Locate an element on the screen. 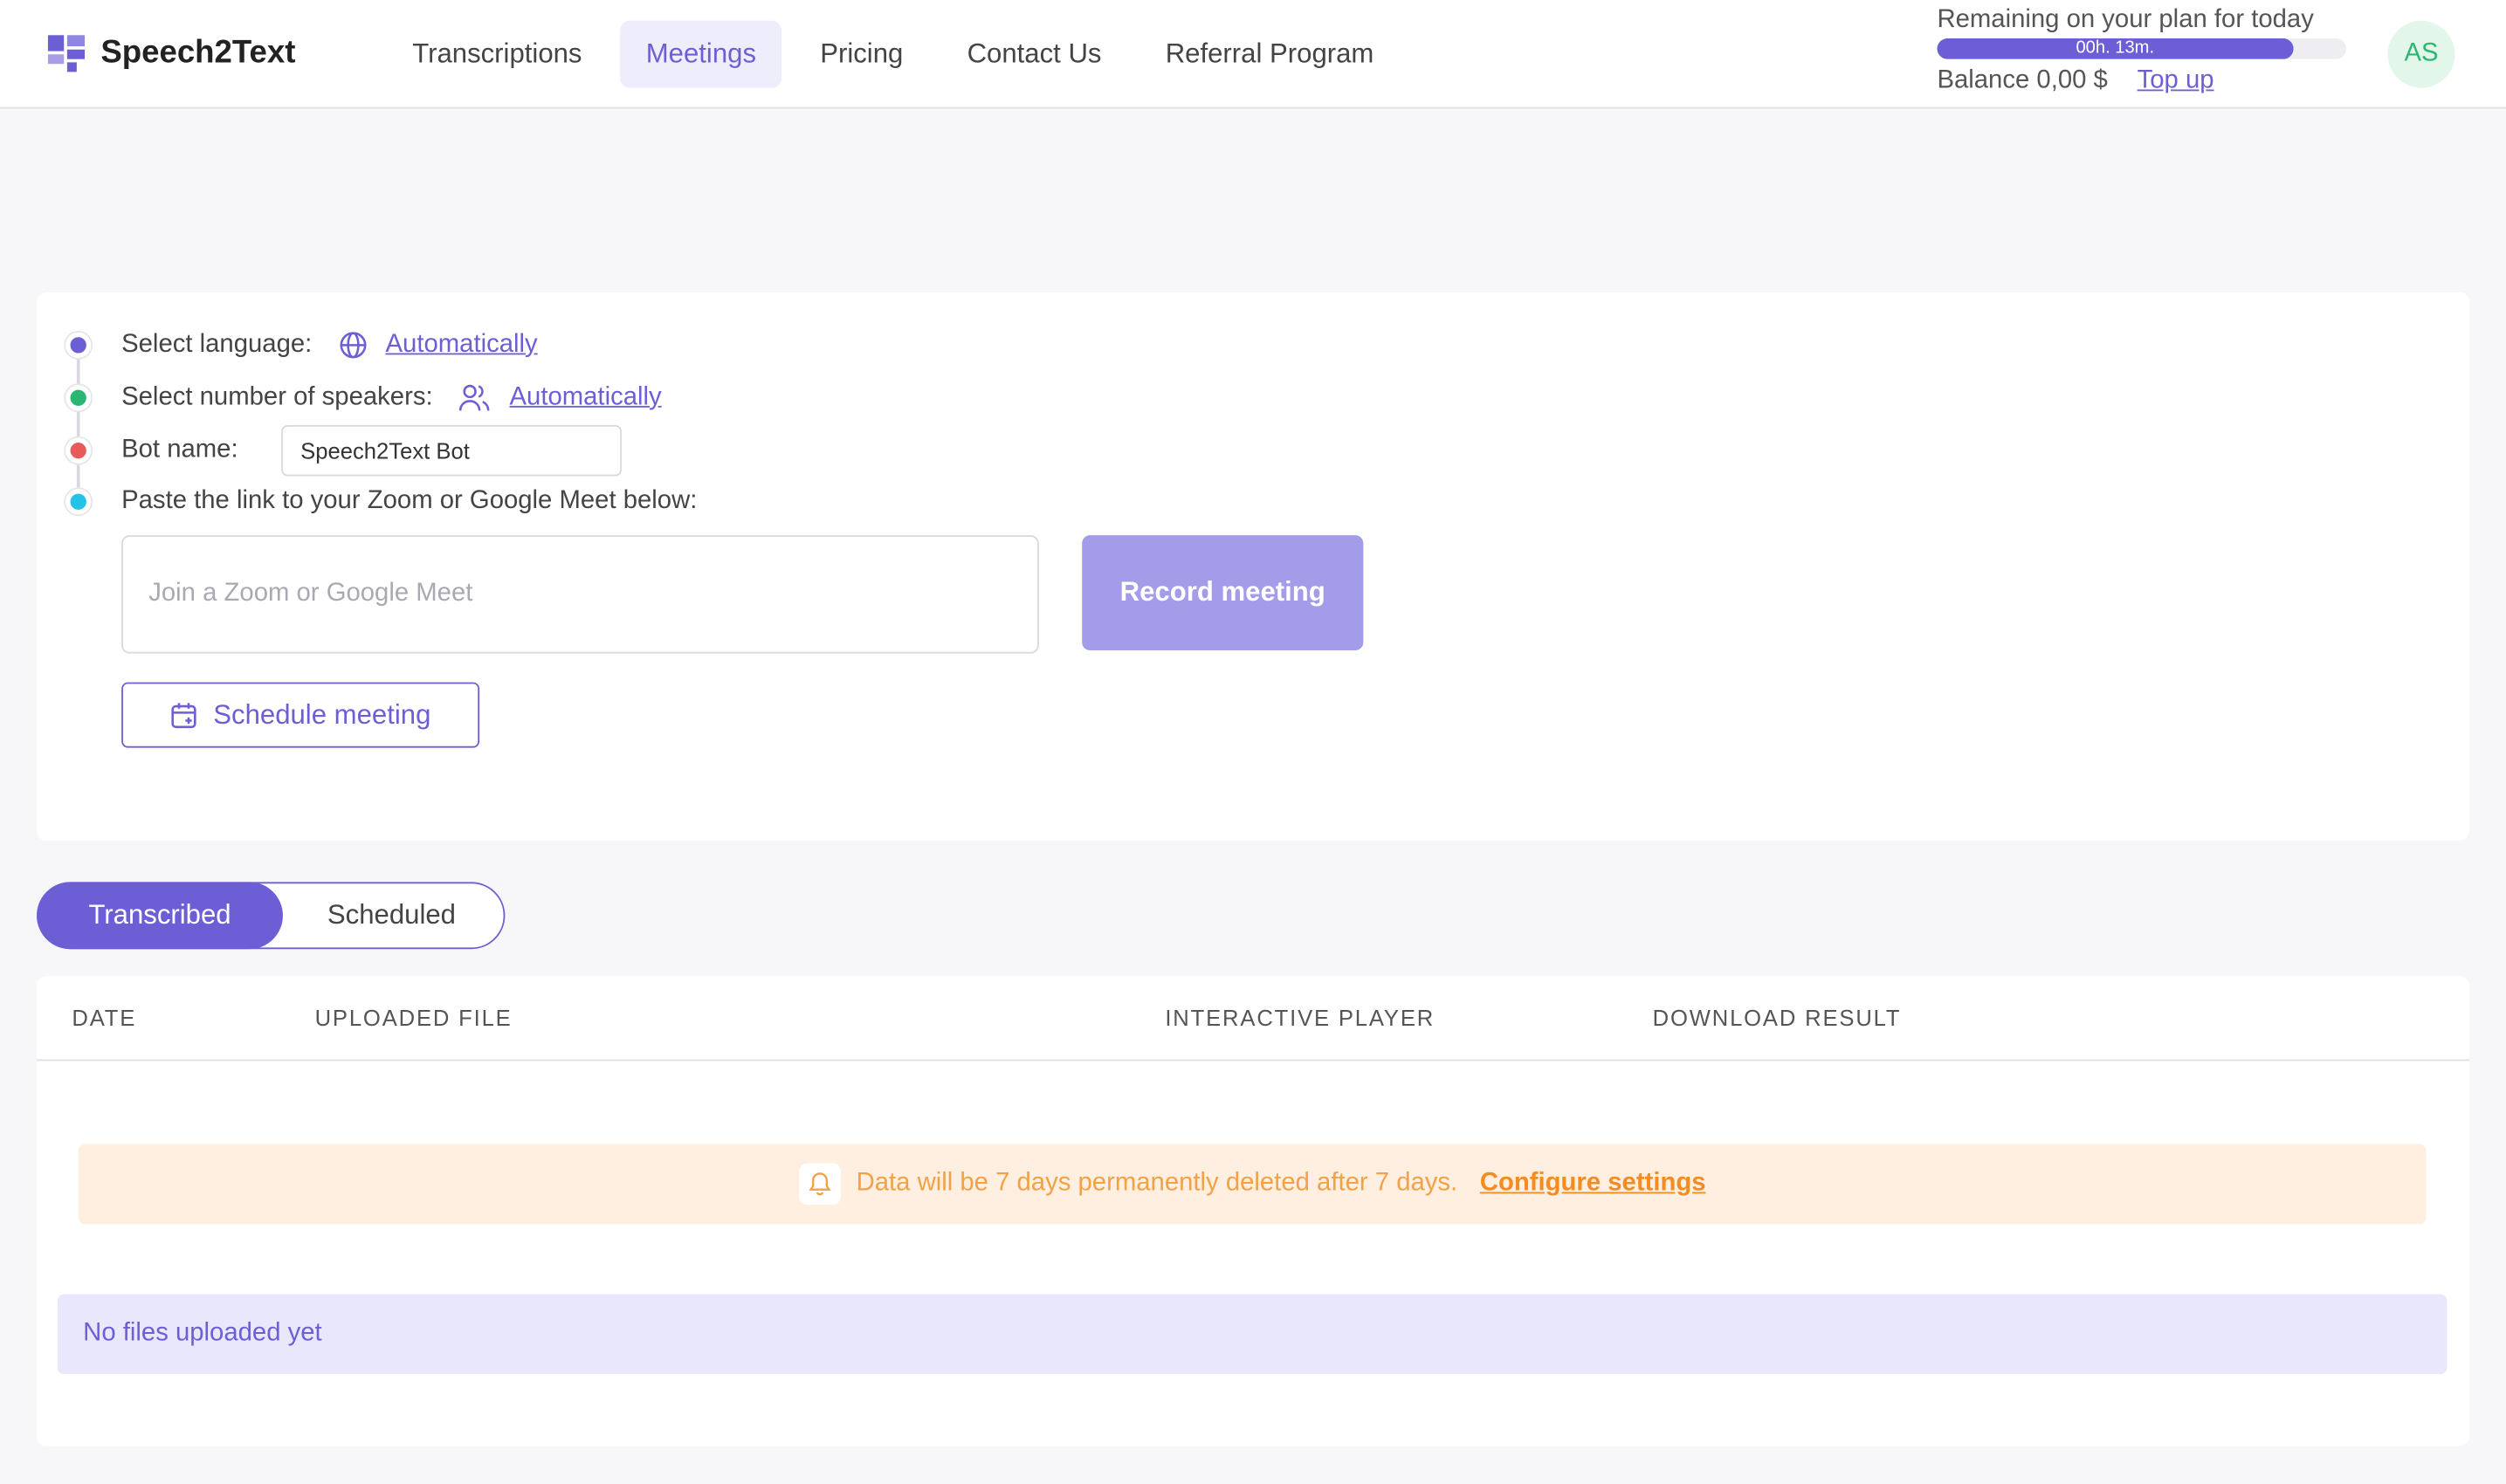 This screenshot has width=2506, height=1484. step-language: Select language: Automatically is located at coordinates (301, 345).